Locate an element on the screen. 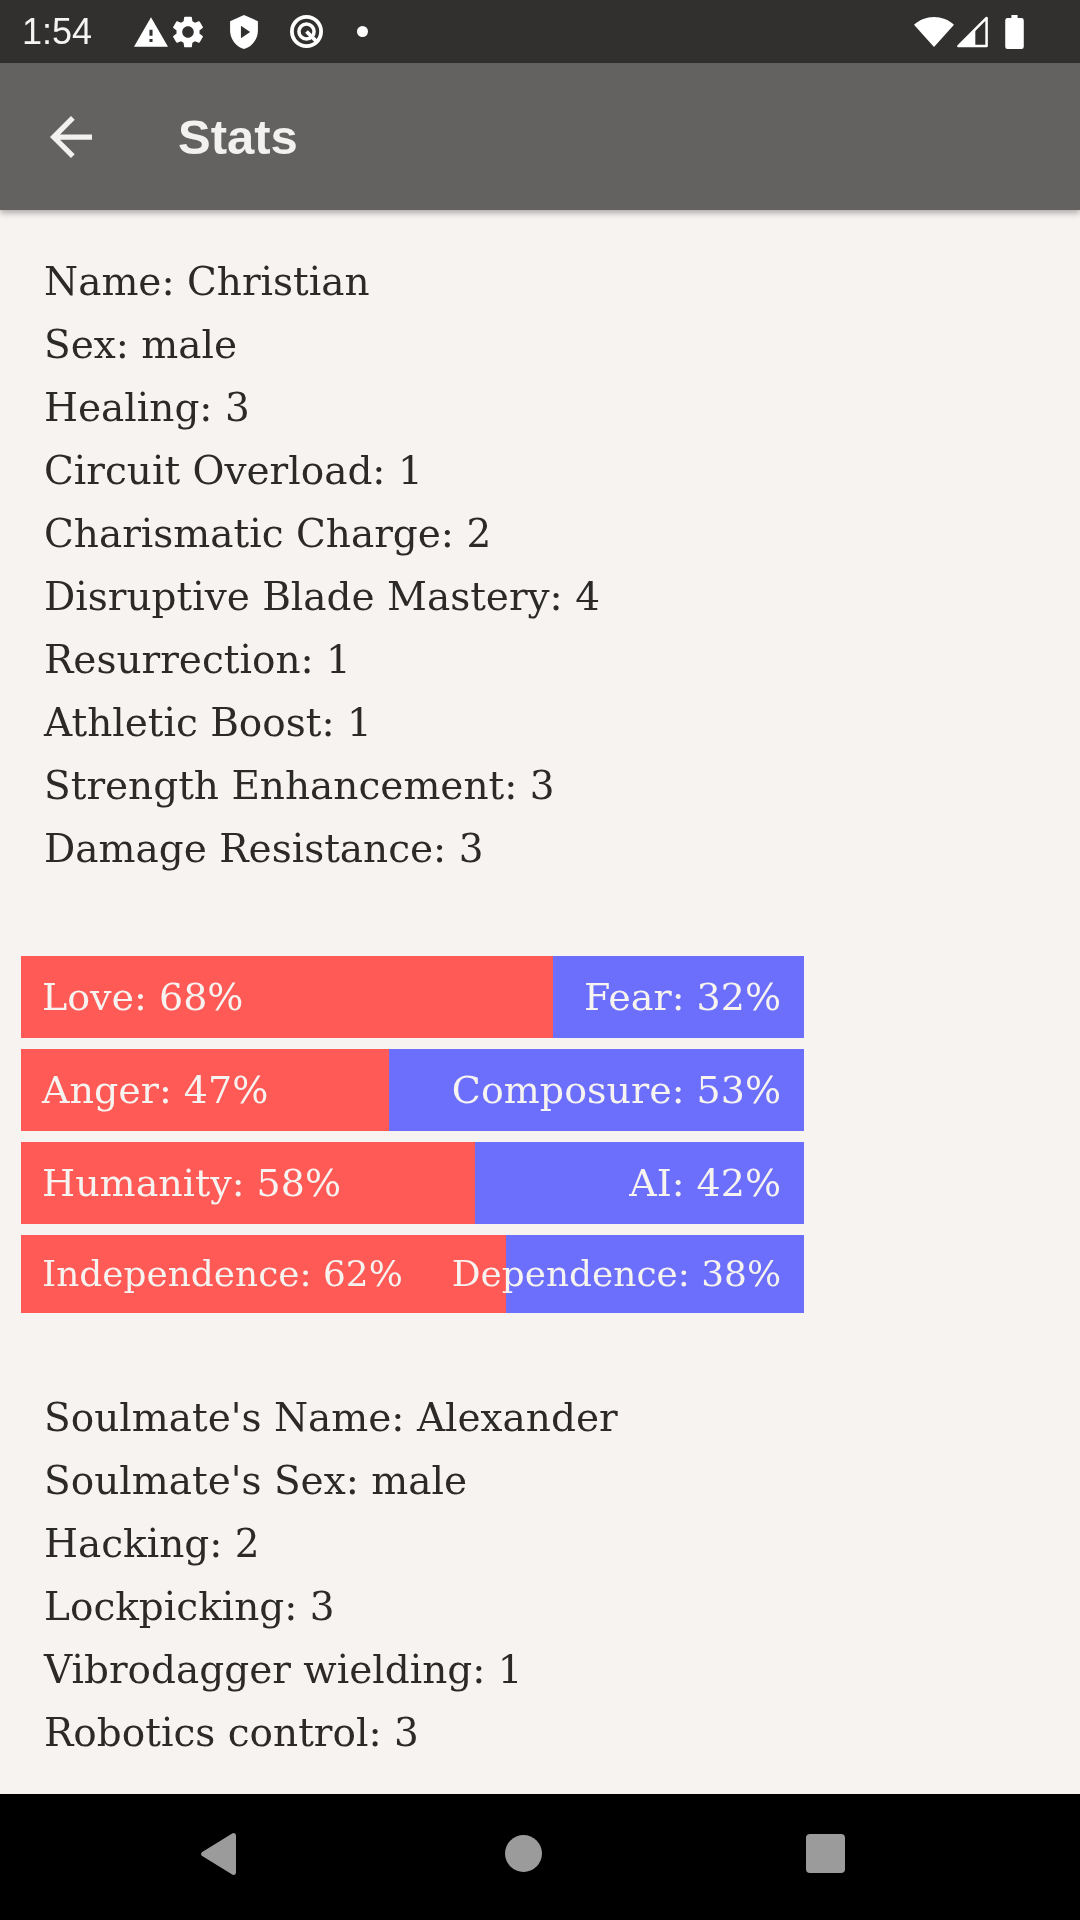 This screenshot has width=1080, height=1920. signal-icon is located at coordinates (972, 31).